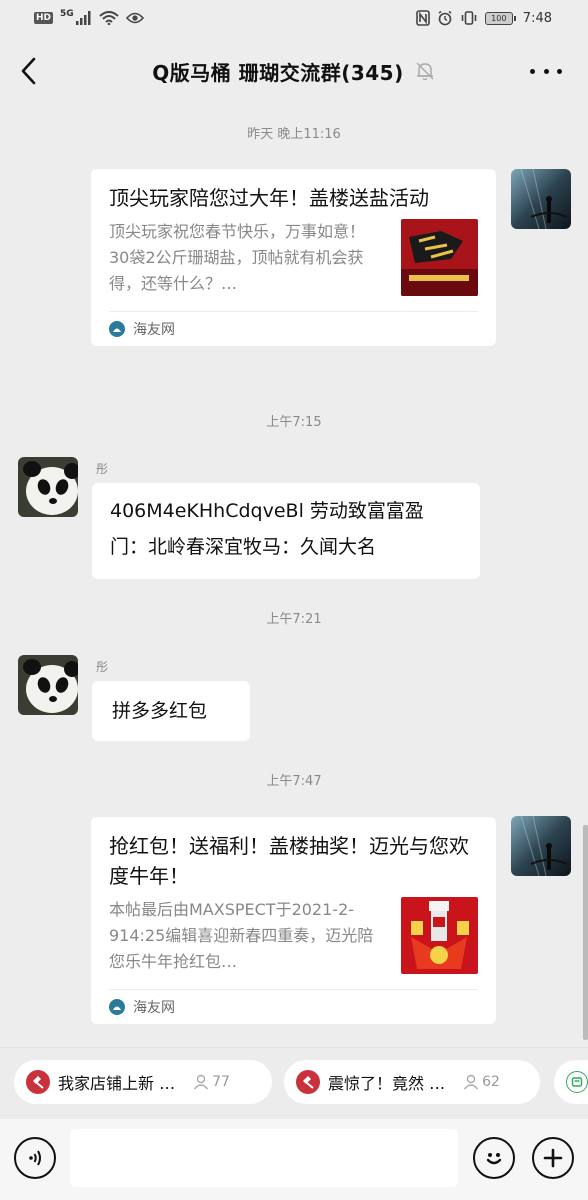  Describe the element at coordinates (160, 711) in the screenshot. I see `message-text: 拼多多红包` at that location.